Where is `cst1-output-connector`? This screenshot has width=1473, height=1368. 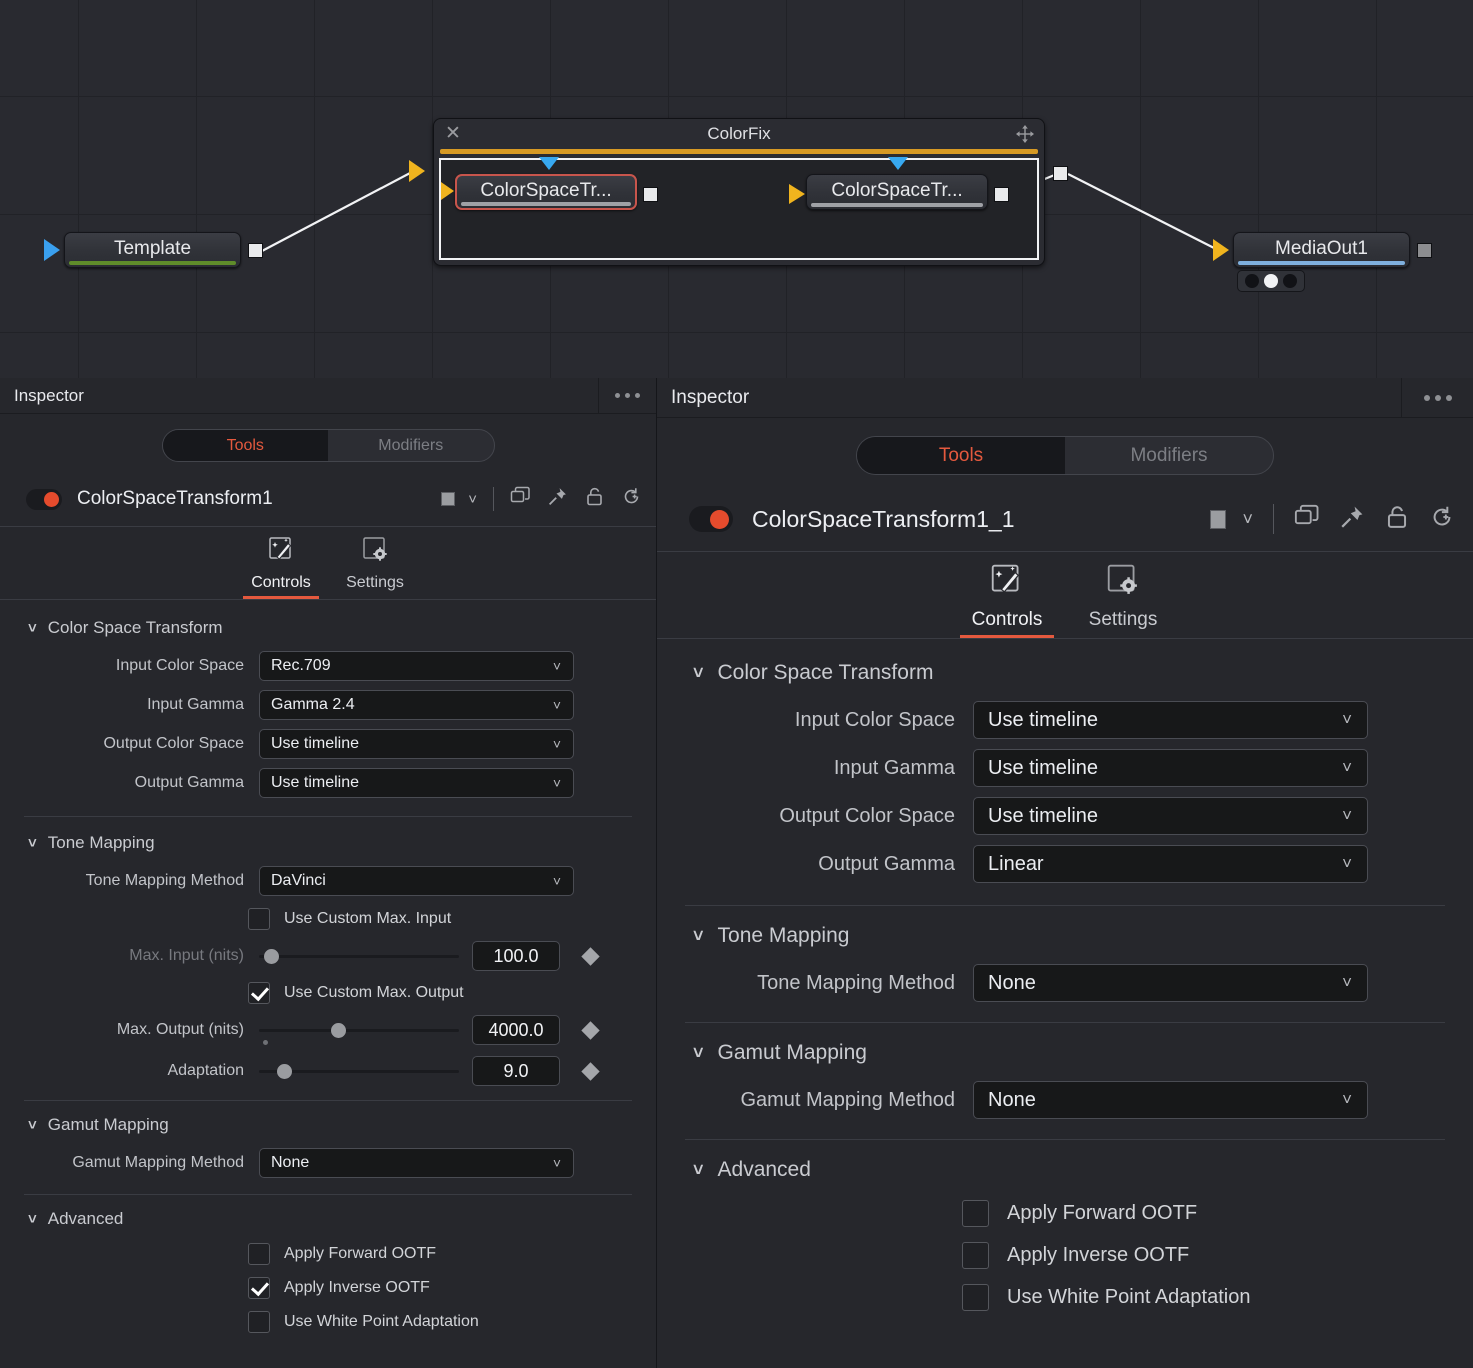
cst1-output-connector is located at coordinates (650, 194).